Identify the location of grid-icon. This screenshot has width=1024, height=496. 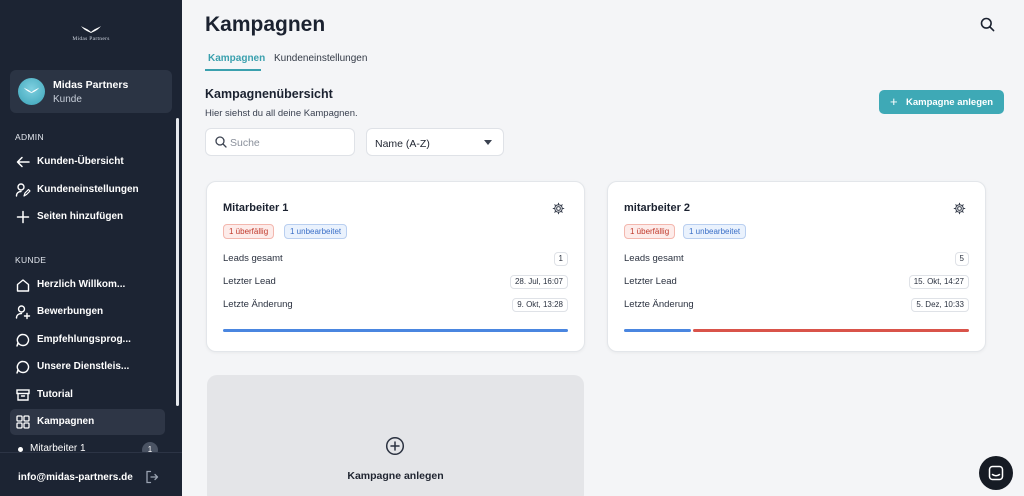
(23, 422).